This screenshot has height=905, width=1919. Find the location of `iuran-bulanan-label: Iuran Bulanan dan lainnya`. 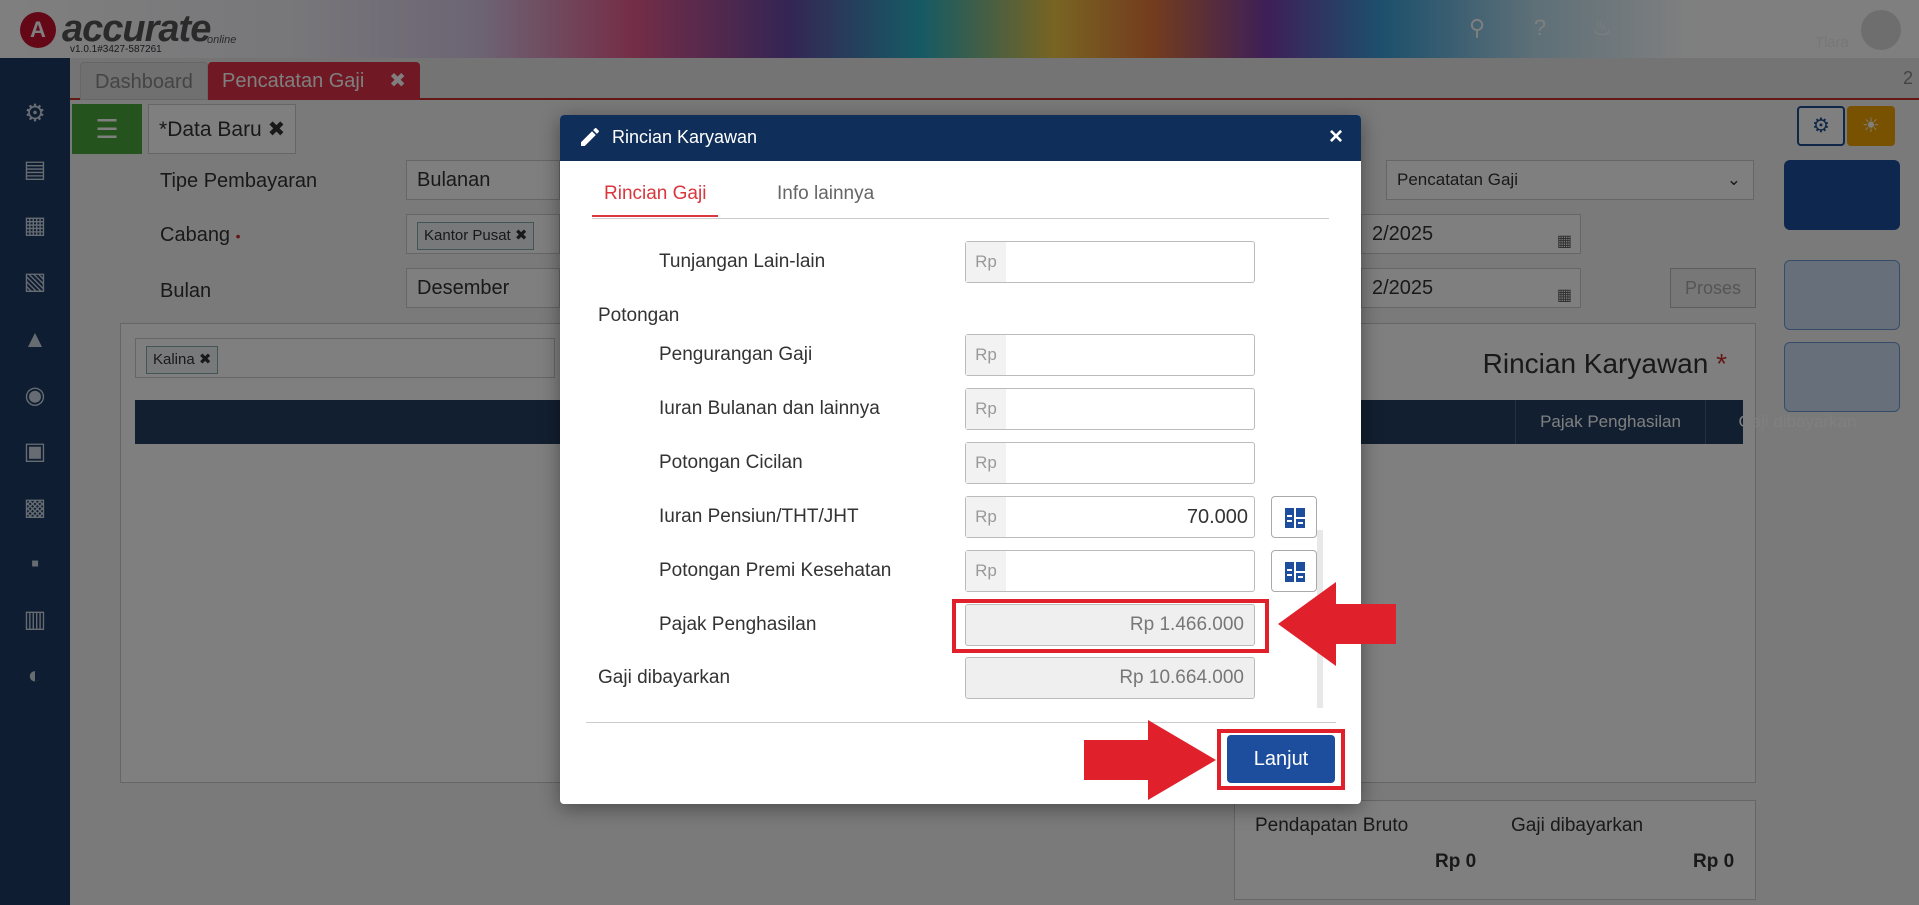

iuran-bulanan-label: Iuran Bulanan dan lainnya is located at coordinates (769, 408).